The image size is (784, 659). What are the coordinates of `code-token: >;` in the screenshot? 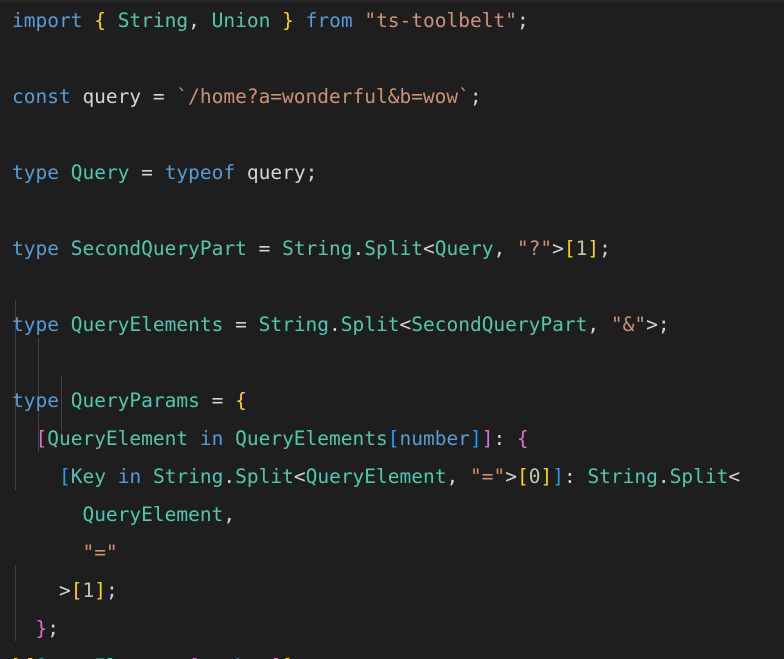 It's located at (658, 324).